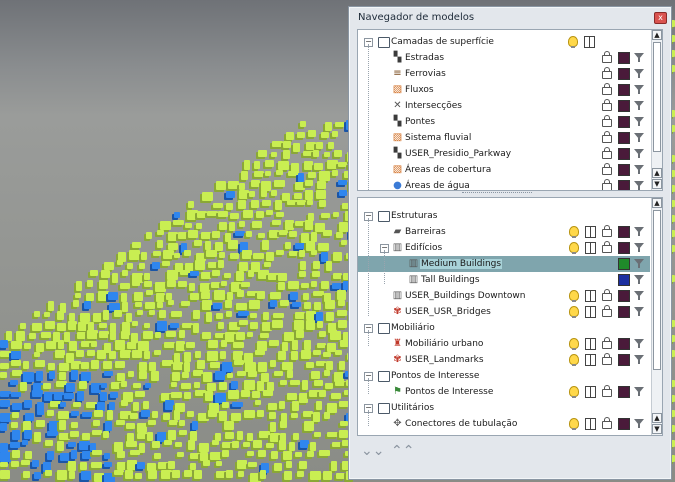  I want to click on layer-row: ≡ Ferrovias, so click(504, 74).